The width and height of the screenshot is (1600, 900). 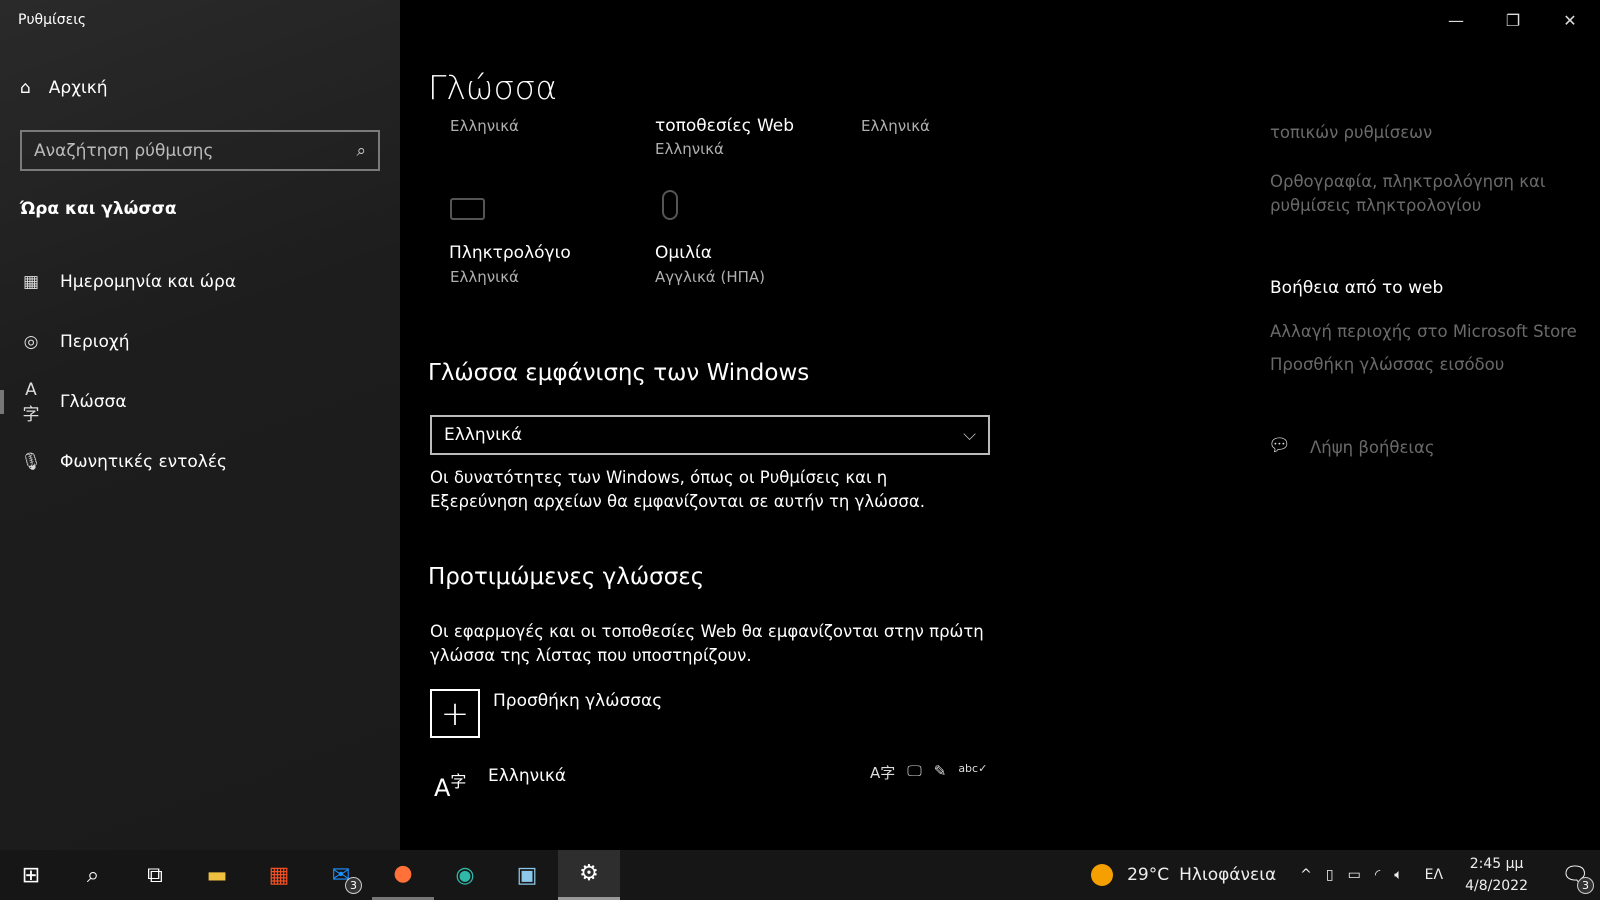 I want to click on store-button: ▦, so click(x=279, y=875).